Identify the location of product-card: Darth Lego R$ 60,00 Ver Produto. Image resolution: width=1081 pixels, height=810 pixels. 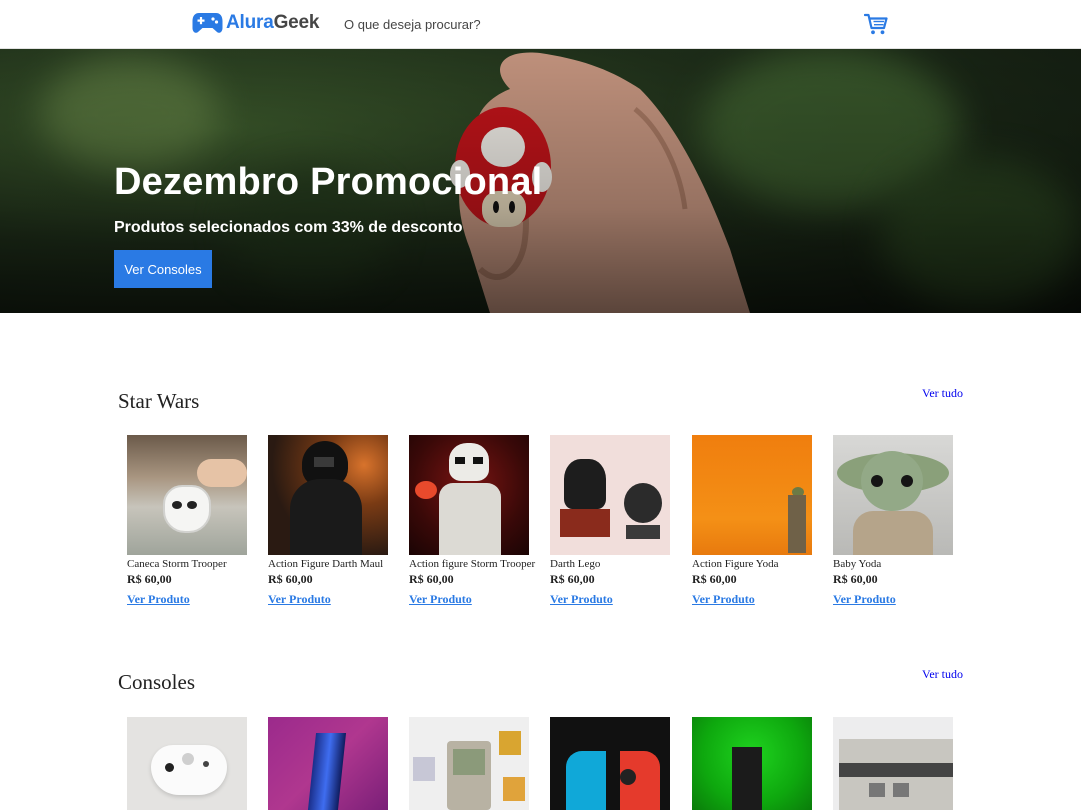
(610, 521).